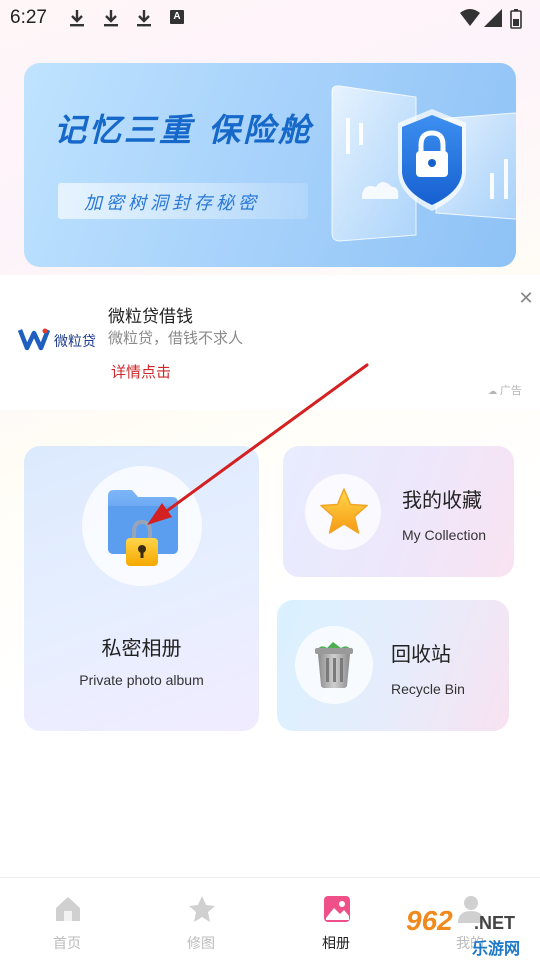  What do you see at coordinates (336, 944) in the screenshot?
I see `nav-label-album: 相册` at bounding box center [336, 944].